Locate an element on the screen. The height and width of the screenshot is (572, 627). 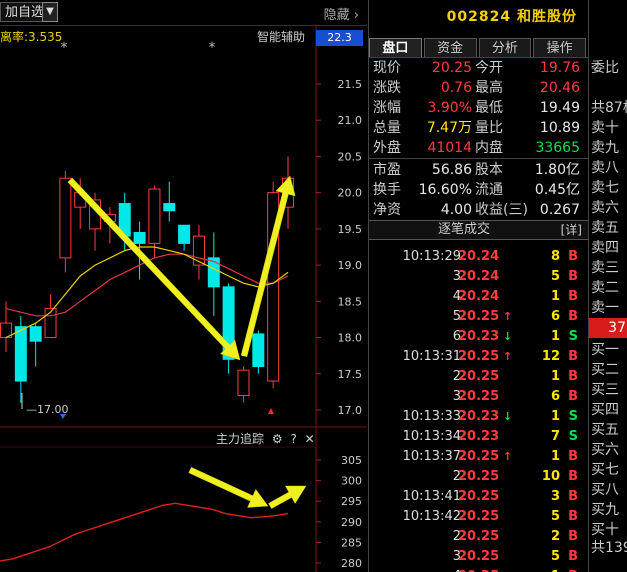
trade-row: 10:13:33 20.23 ↓ 1 S is located at coordinates (478, 417).